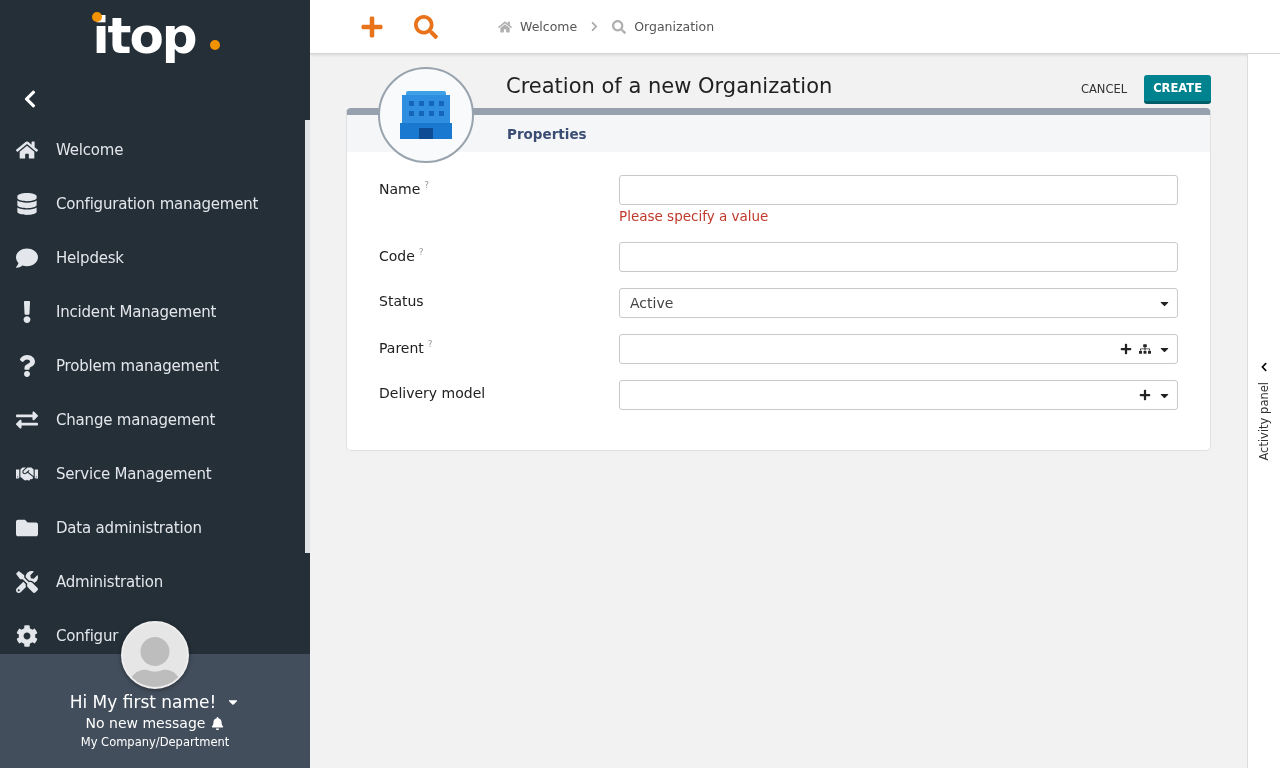 This screenshot has width=1280, height=768. Describe the element at coordinates (155, 655) in the screenshot. I see `avatar` at that location.